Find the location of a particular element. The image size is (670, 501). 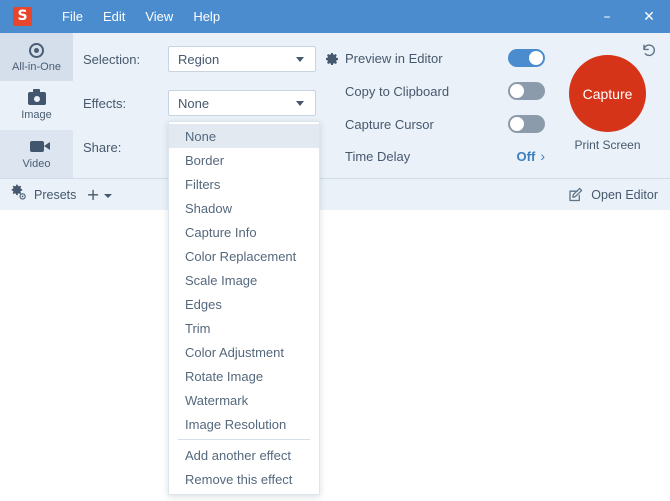

chevron-right-icon: › is located at coordinates (542, 156).